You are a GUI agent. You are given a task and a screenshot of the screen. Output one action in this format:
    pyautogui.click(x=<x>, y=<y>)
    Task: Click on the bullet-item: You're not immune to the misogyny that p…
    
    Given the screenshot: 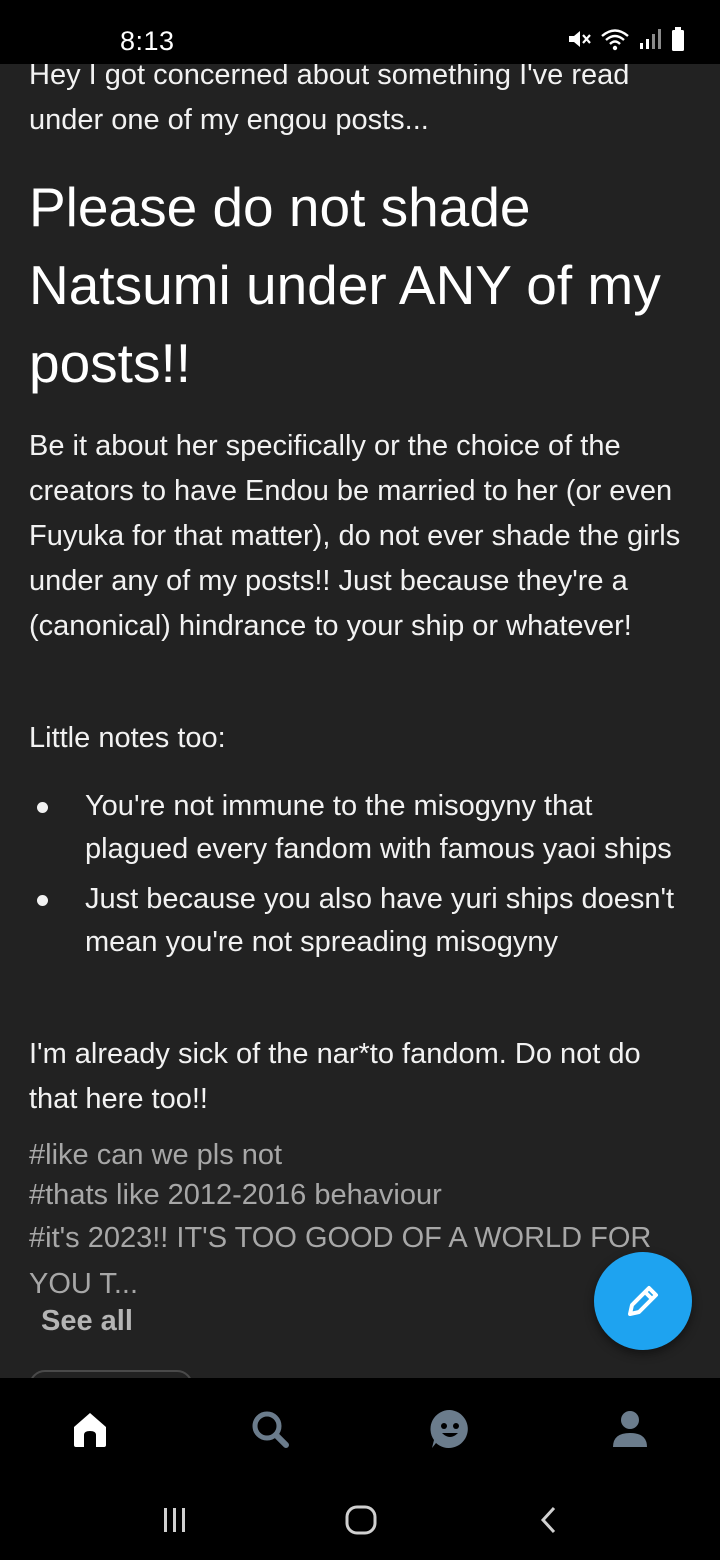 What is the action you would take?
    pyautogui.click(x=364, y=828)
    